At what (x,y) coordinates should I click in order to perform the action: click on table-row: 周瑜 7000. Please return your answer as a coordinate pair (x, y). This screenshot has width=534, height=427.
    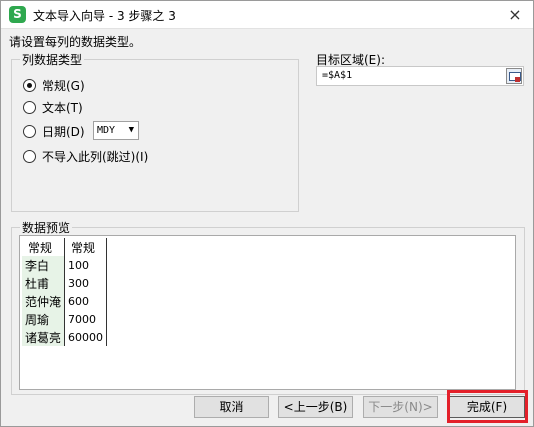
    Looking at the image, I should click on (65, 319).